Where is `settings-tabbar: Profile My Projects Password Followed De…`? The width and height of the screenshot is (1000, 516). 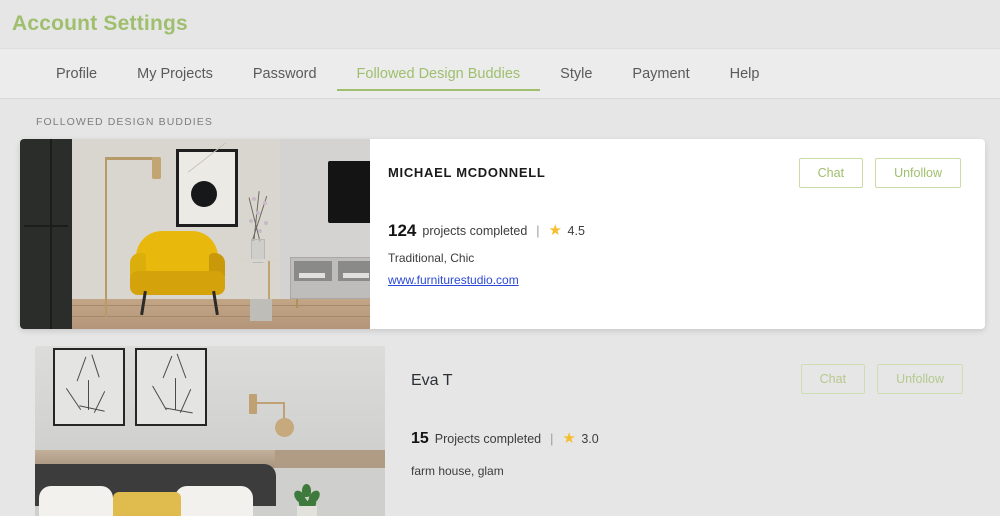 settings-tabbar: Profile My Projects Password Followed De… is located at coordinates (500, 73).